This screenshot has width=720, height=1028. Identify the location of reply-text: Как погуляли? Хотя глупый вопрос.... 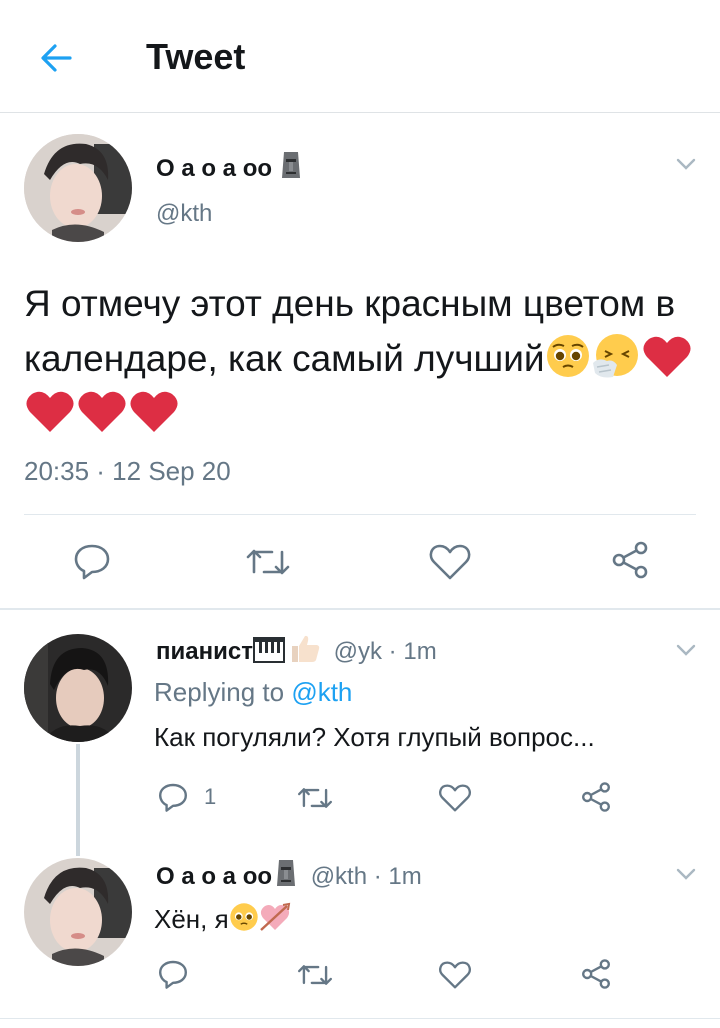
(374, 737).